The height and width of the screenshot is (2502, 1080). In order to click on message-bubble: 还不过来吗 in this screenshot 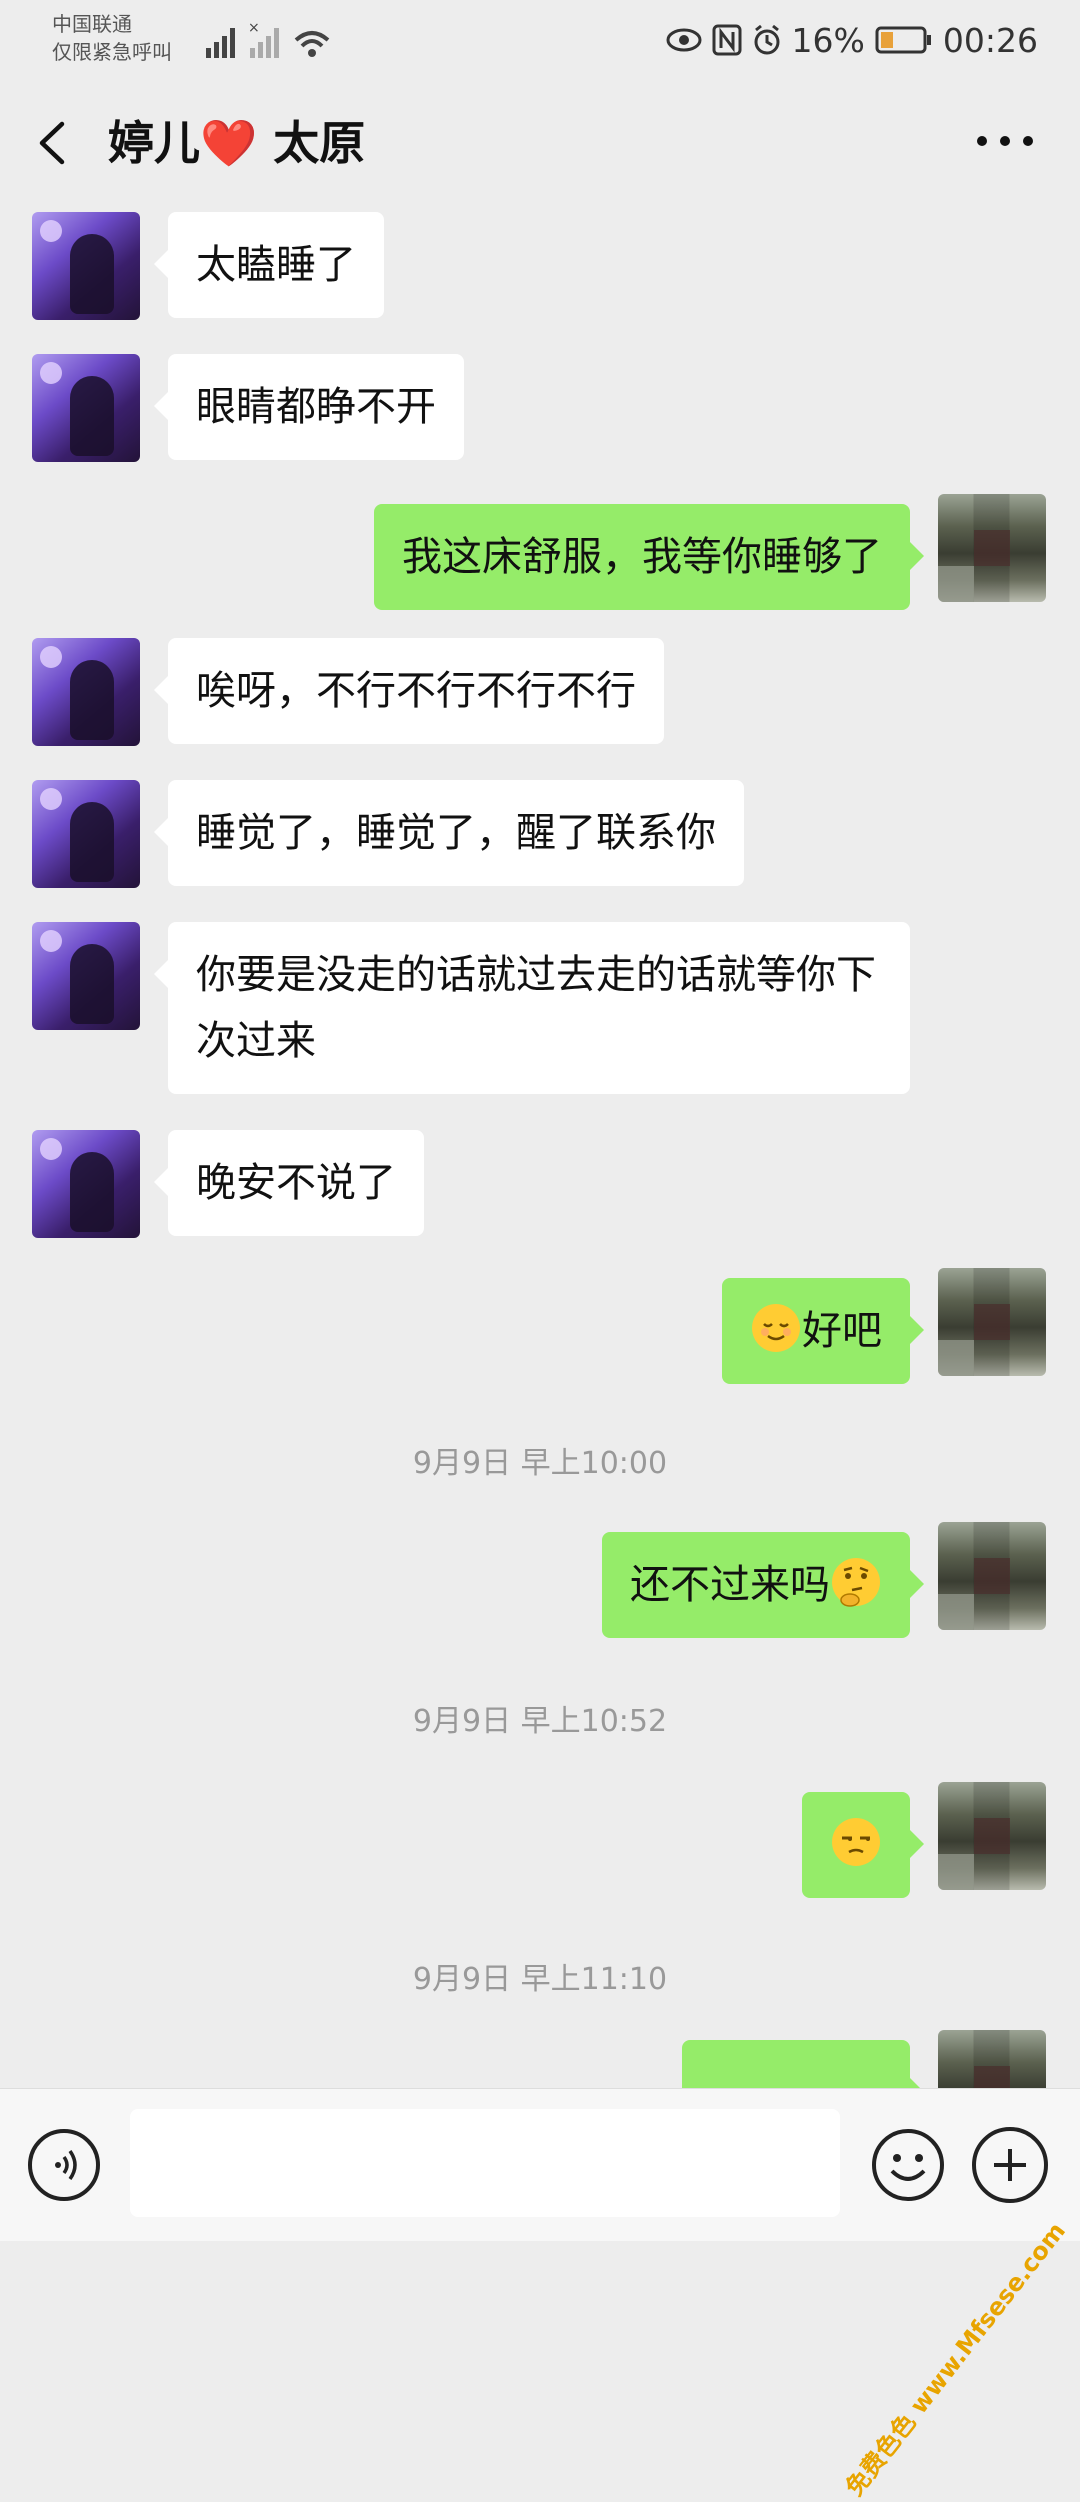, I will do `click(763, 1585)`.